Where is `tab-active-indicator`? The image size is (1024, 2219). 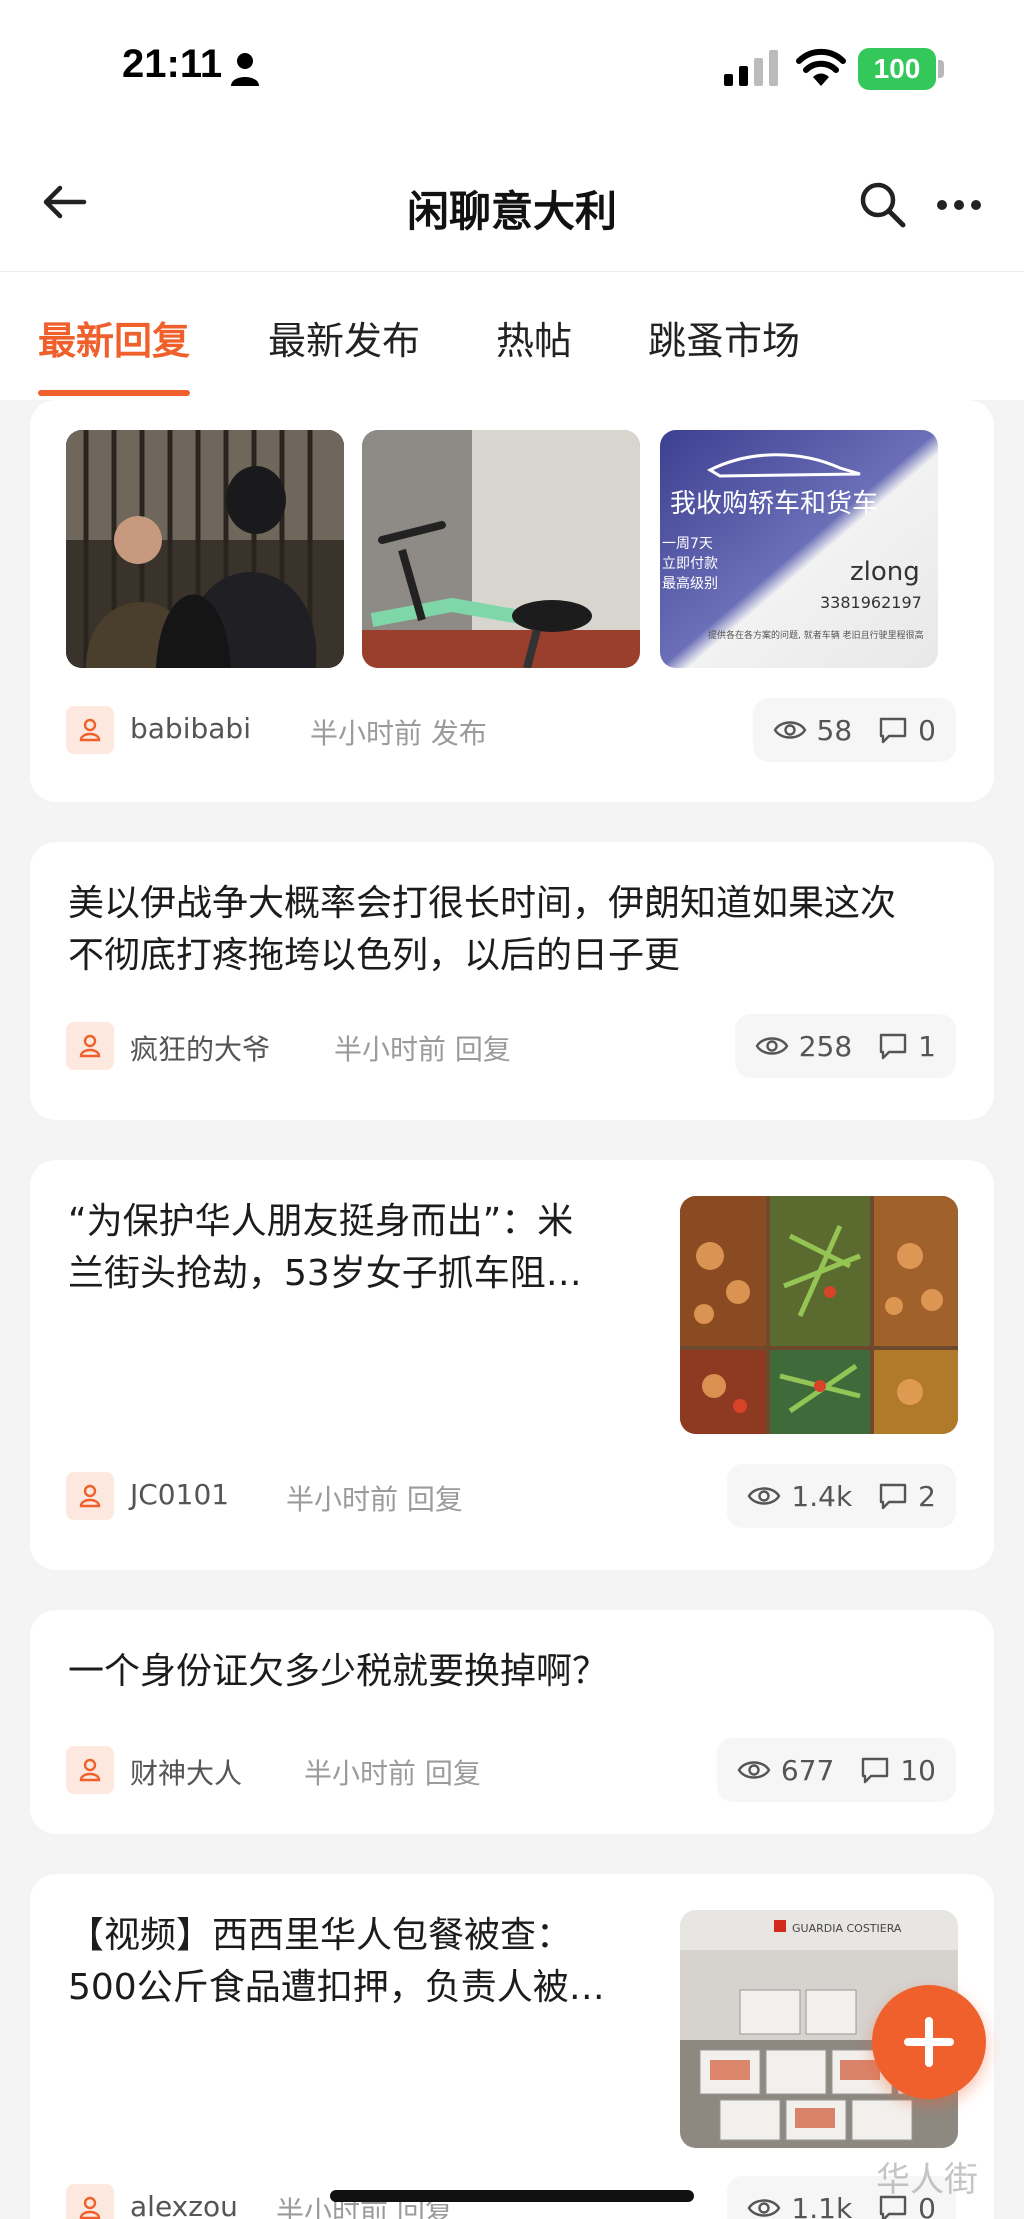
tab-active-indicator is located at coordinates (114, 393).